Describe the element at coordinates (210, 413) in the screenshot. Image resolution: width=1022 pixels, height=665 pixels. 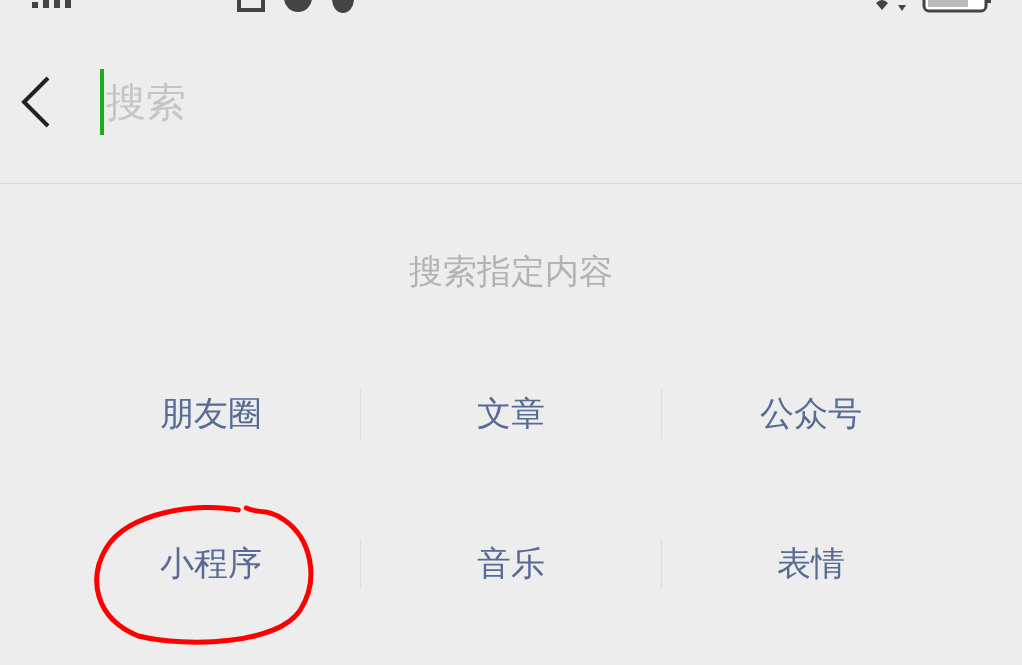
I see `category-link: 朋友圈` at that location.